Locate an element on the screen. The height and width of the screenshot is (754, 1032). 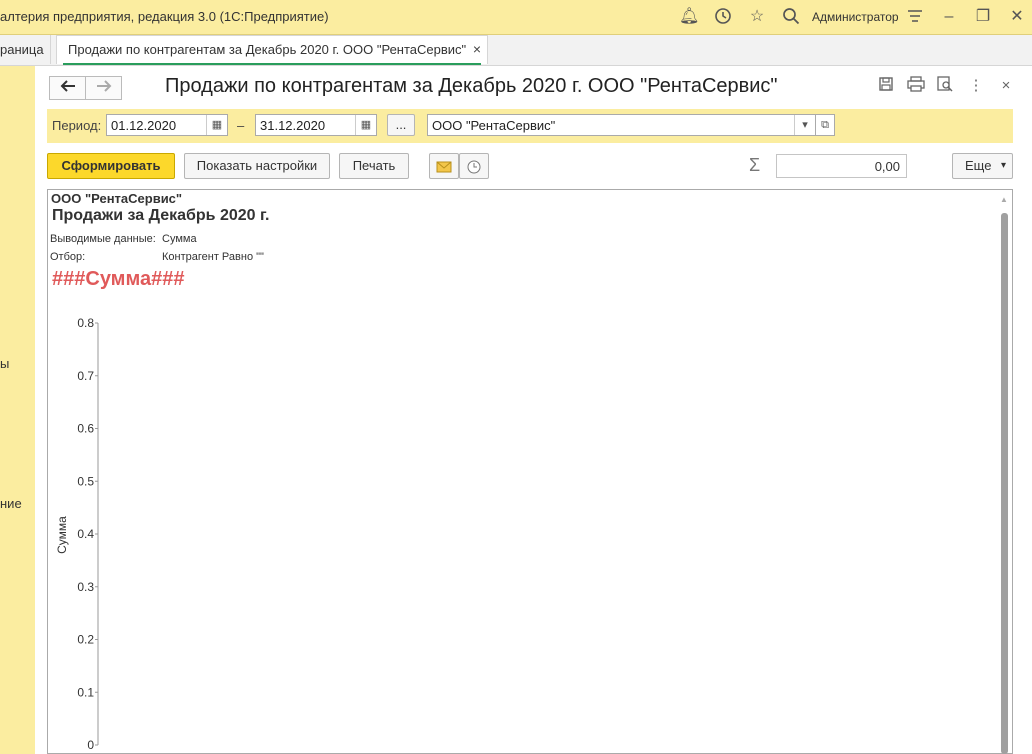
tab-home: раница is located at coordinates (25, 49).